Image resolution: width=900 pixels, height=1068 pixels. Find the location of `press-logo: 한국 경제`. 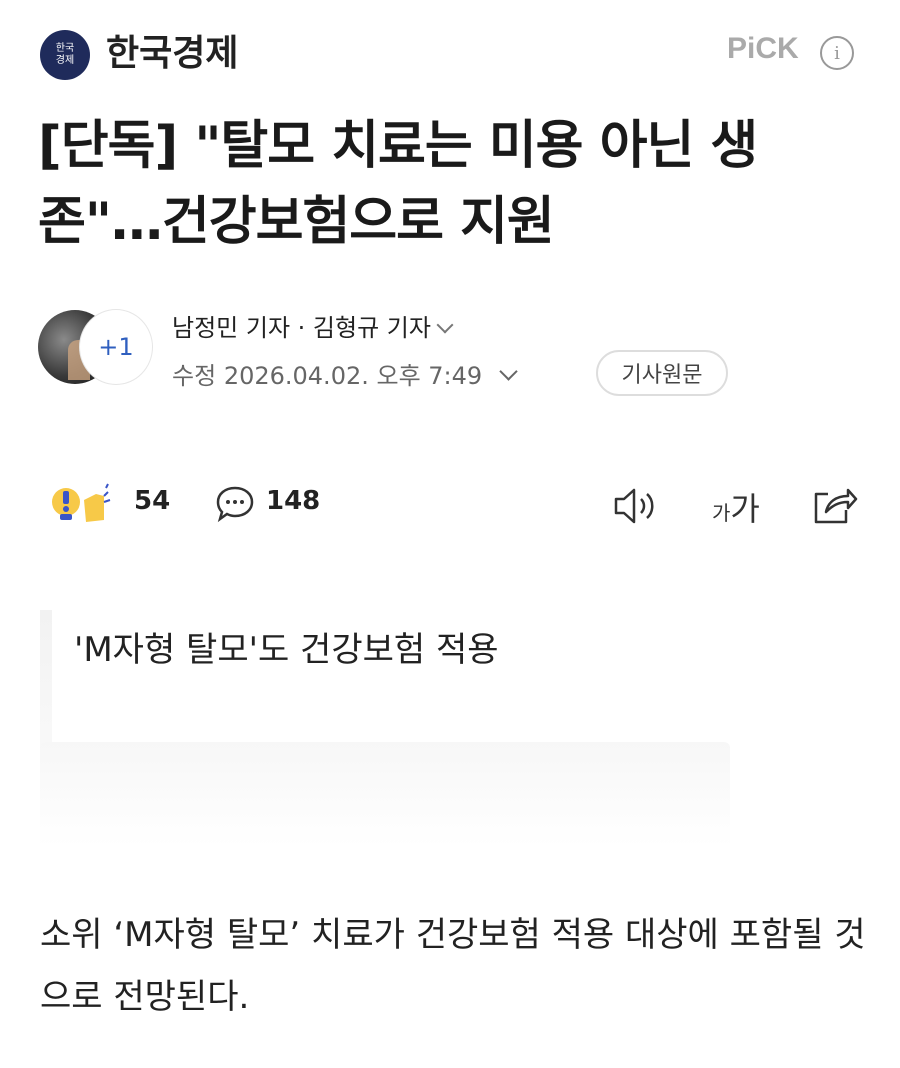

press-logo: 한국 경제 is located at coordinates (65, 55).